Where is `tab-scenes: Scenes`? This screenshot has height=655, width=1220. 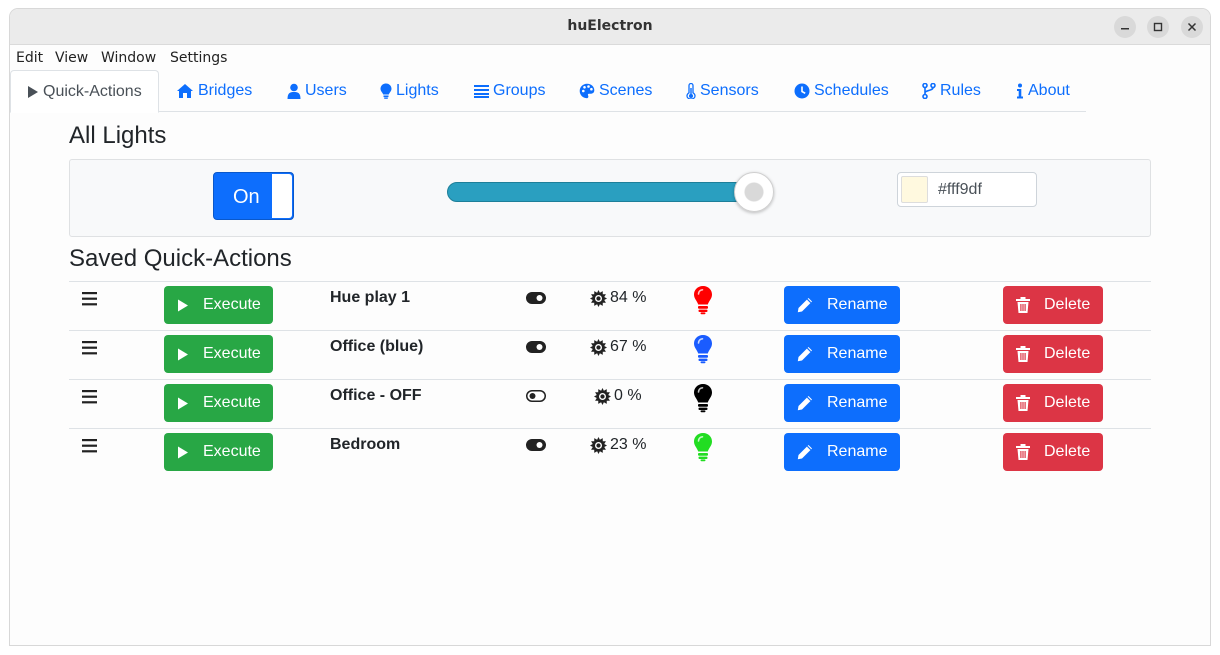 tab-scenes: Scenes is located at coordinates (615, 91).